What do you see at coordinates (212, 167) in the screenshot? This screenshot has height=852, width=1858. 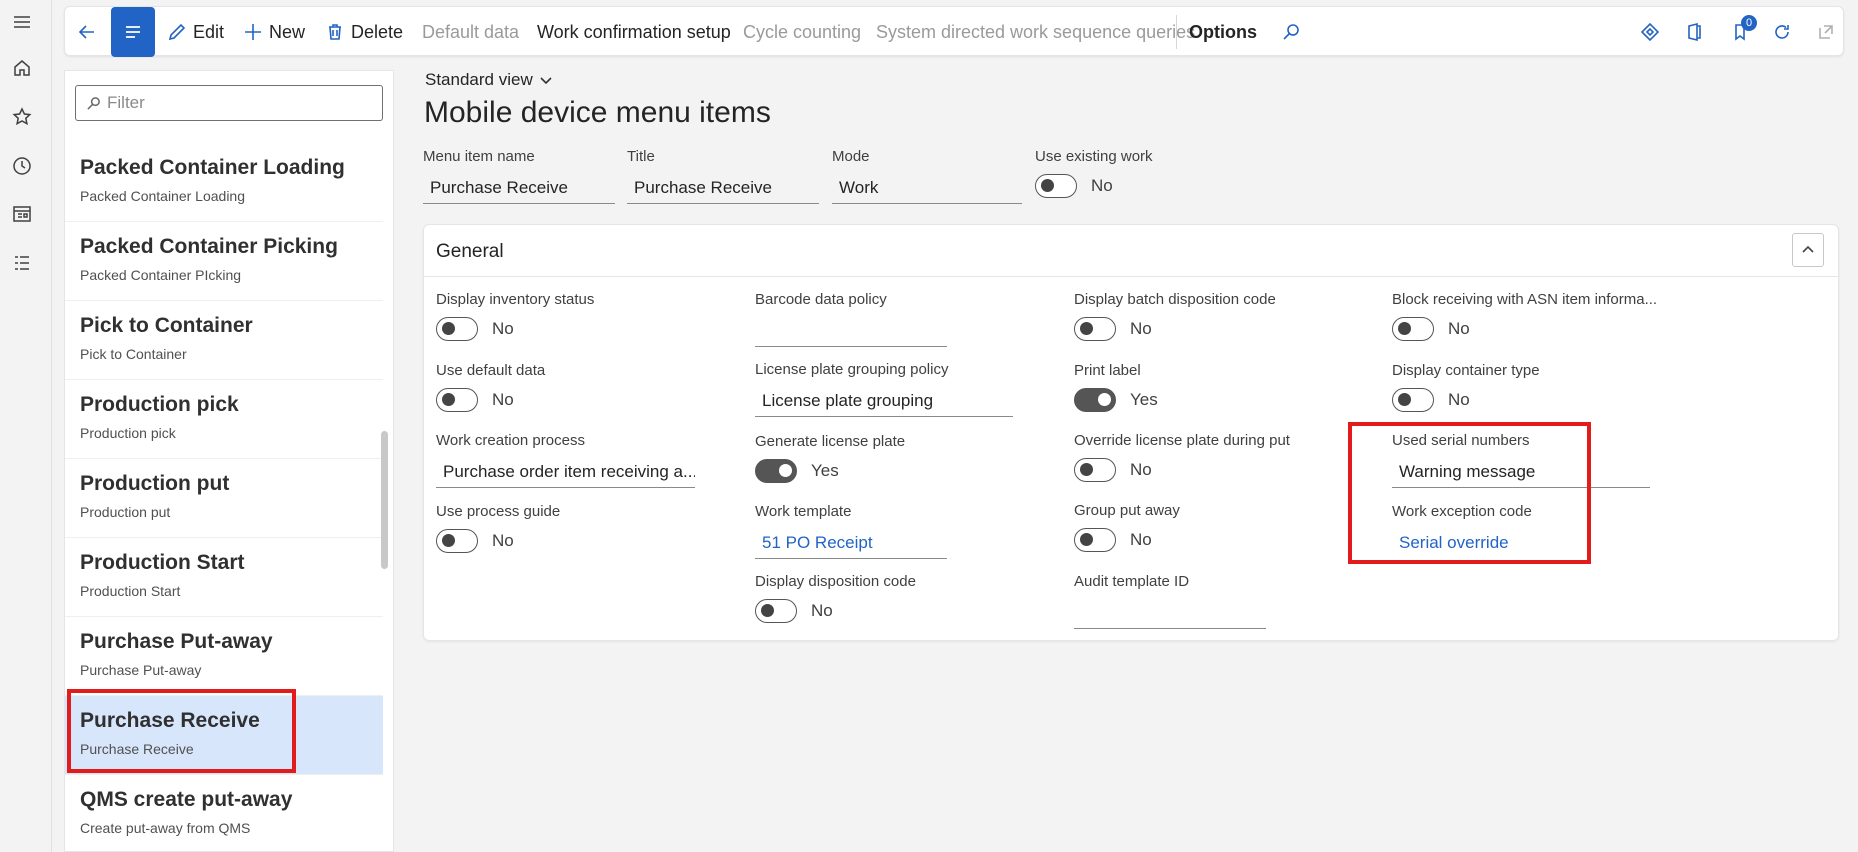 I see `list-item-title: Packed Container Loading` at bounding box center [212, 167].